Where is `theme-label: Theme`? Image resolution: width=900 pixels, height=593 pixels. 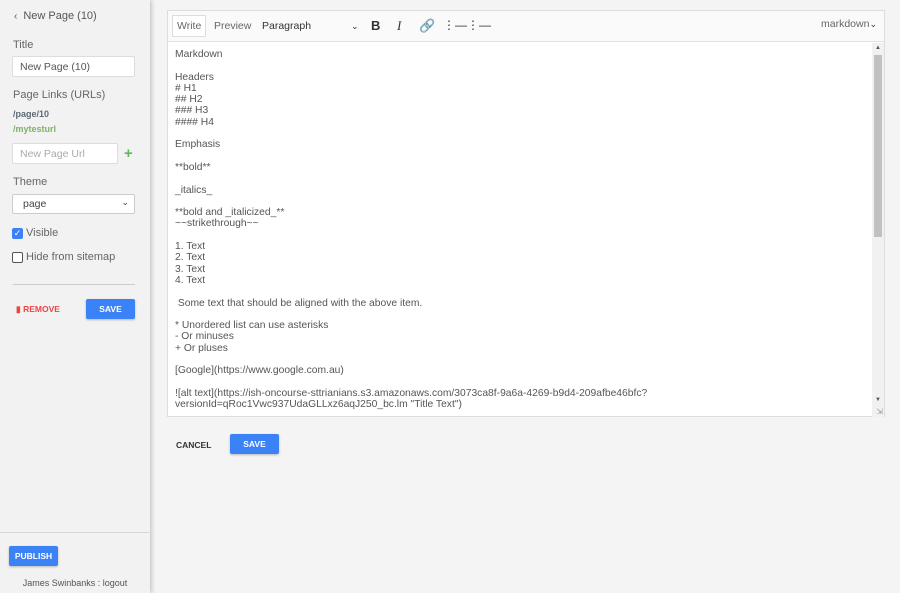
theme-label: Theme is located at coordinates (30, 182).